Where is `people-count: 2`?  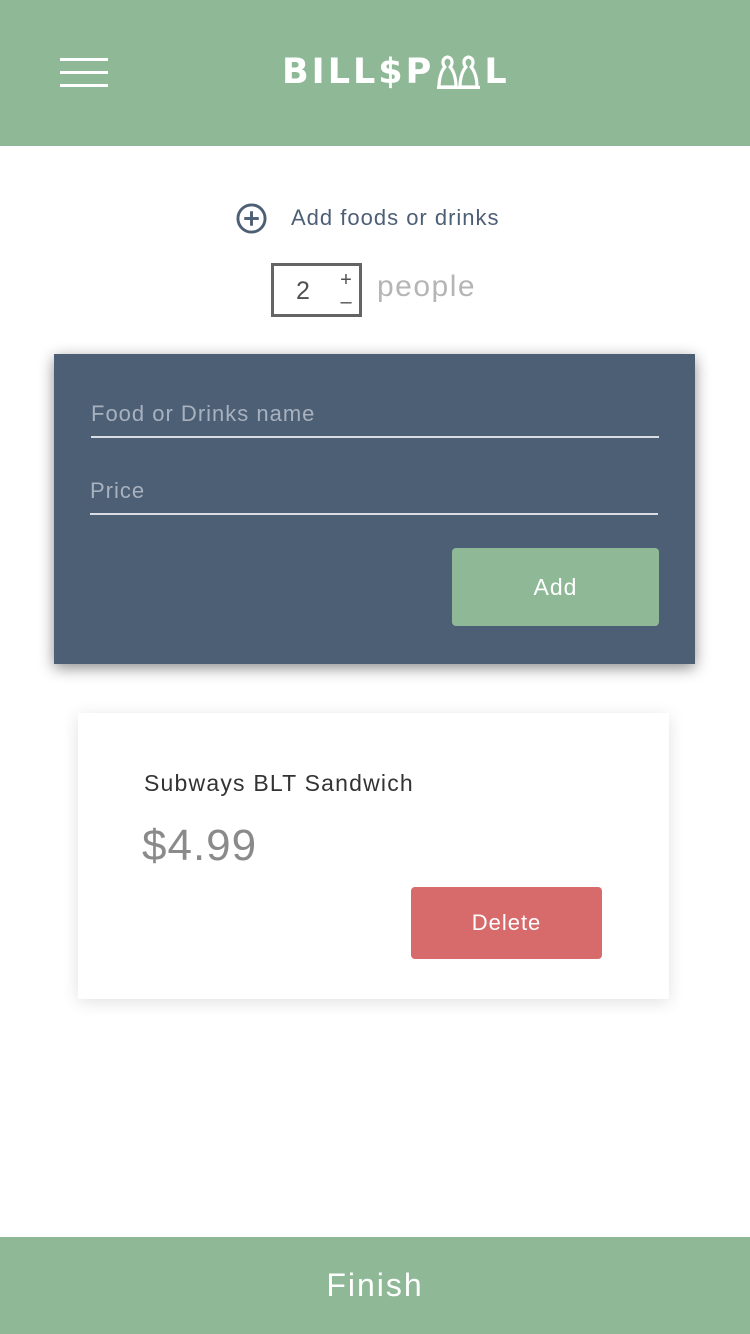
people-count: 2 is located at coordinates (303, 291).